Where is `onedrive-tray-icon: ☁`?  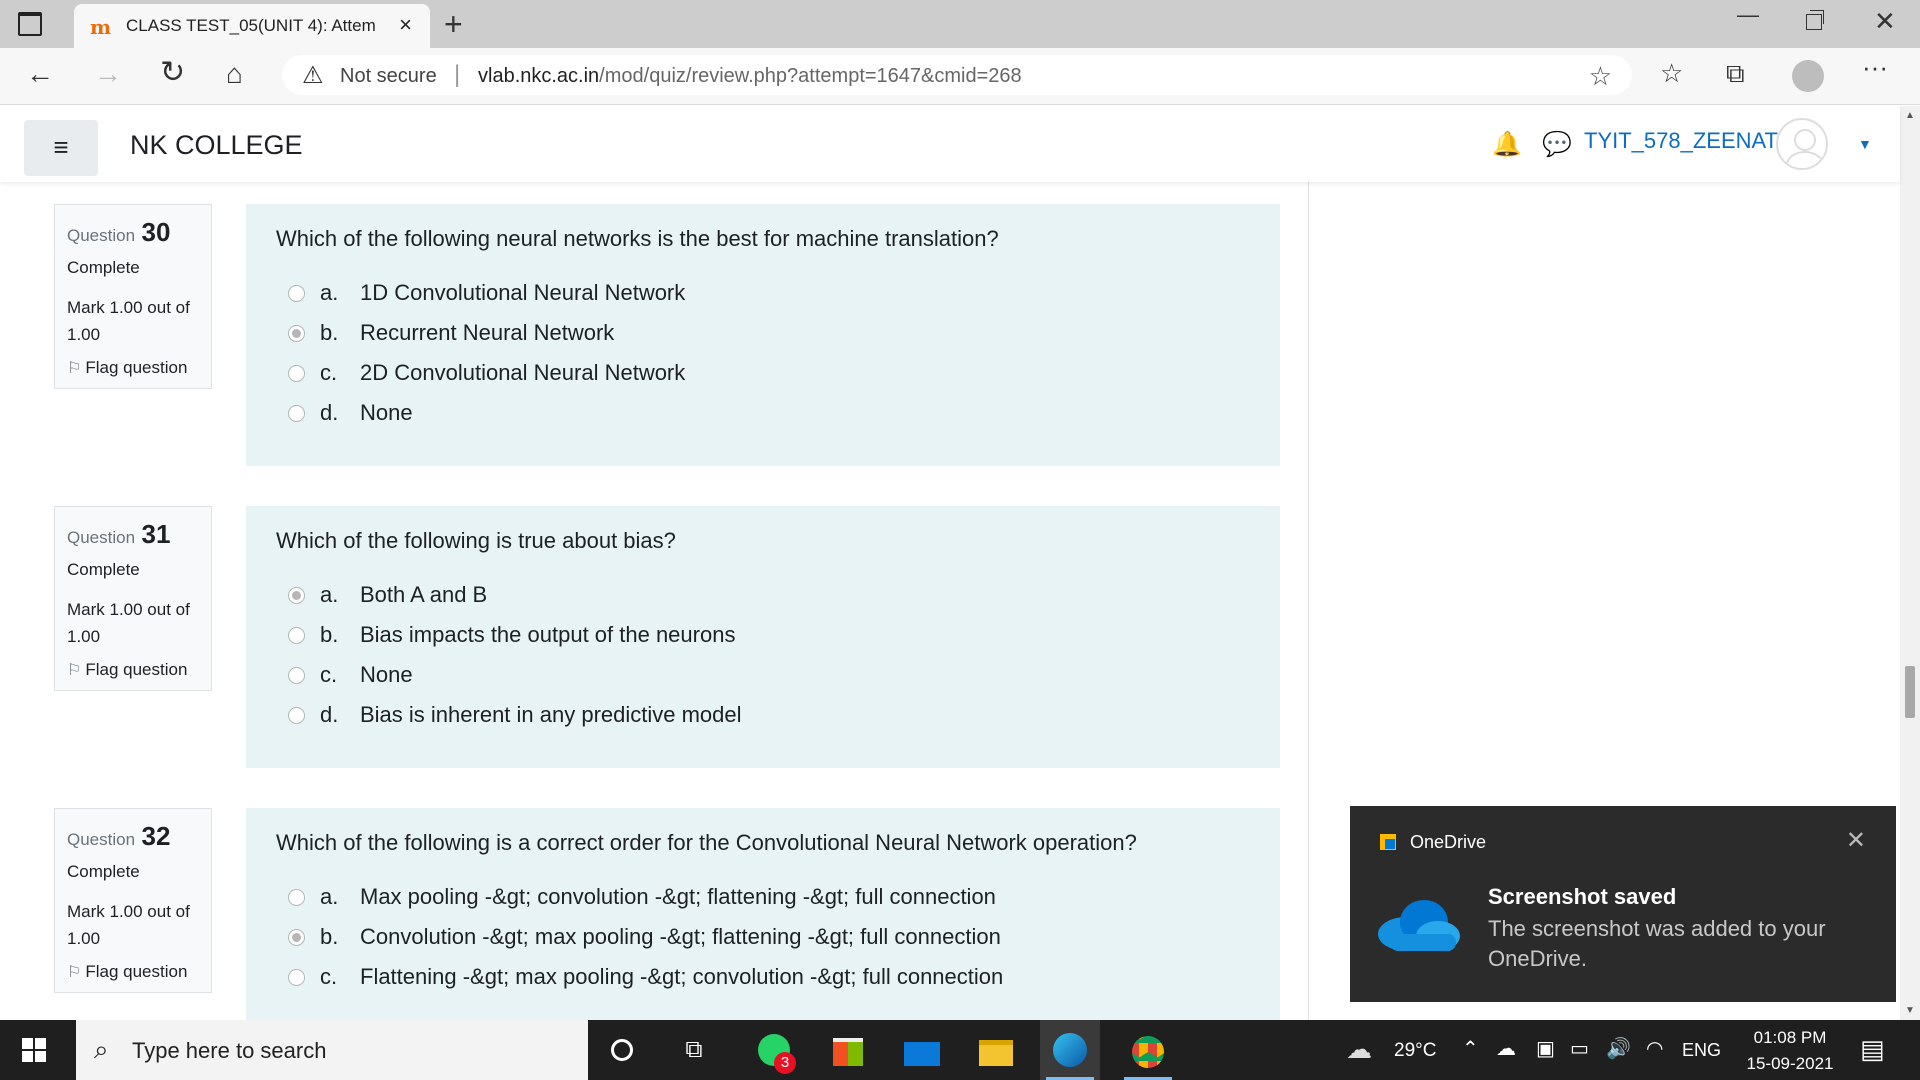
onedrive-tray-icon: ☁ is located at coordinates (1506, 1048).